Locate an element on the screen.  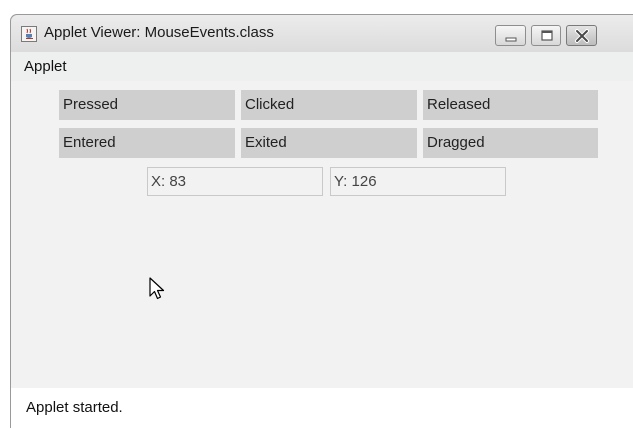
status-bar: Applet started. is located at coordinates (322, 408).